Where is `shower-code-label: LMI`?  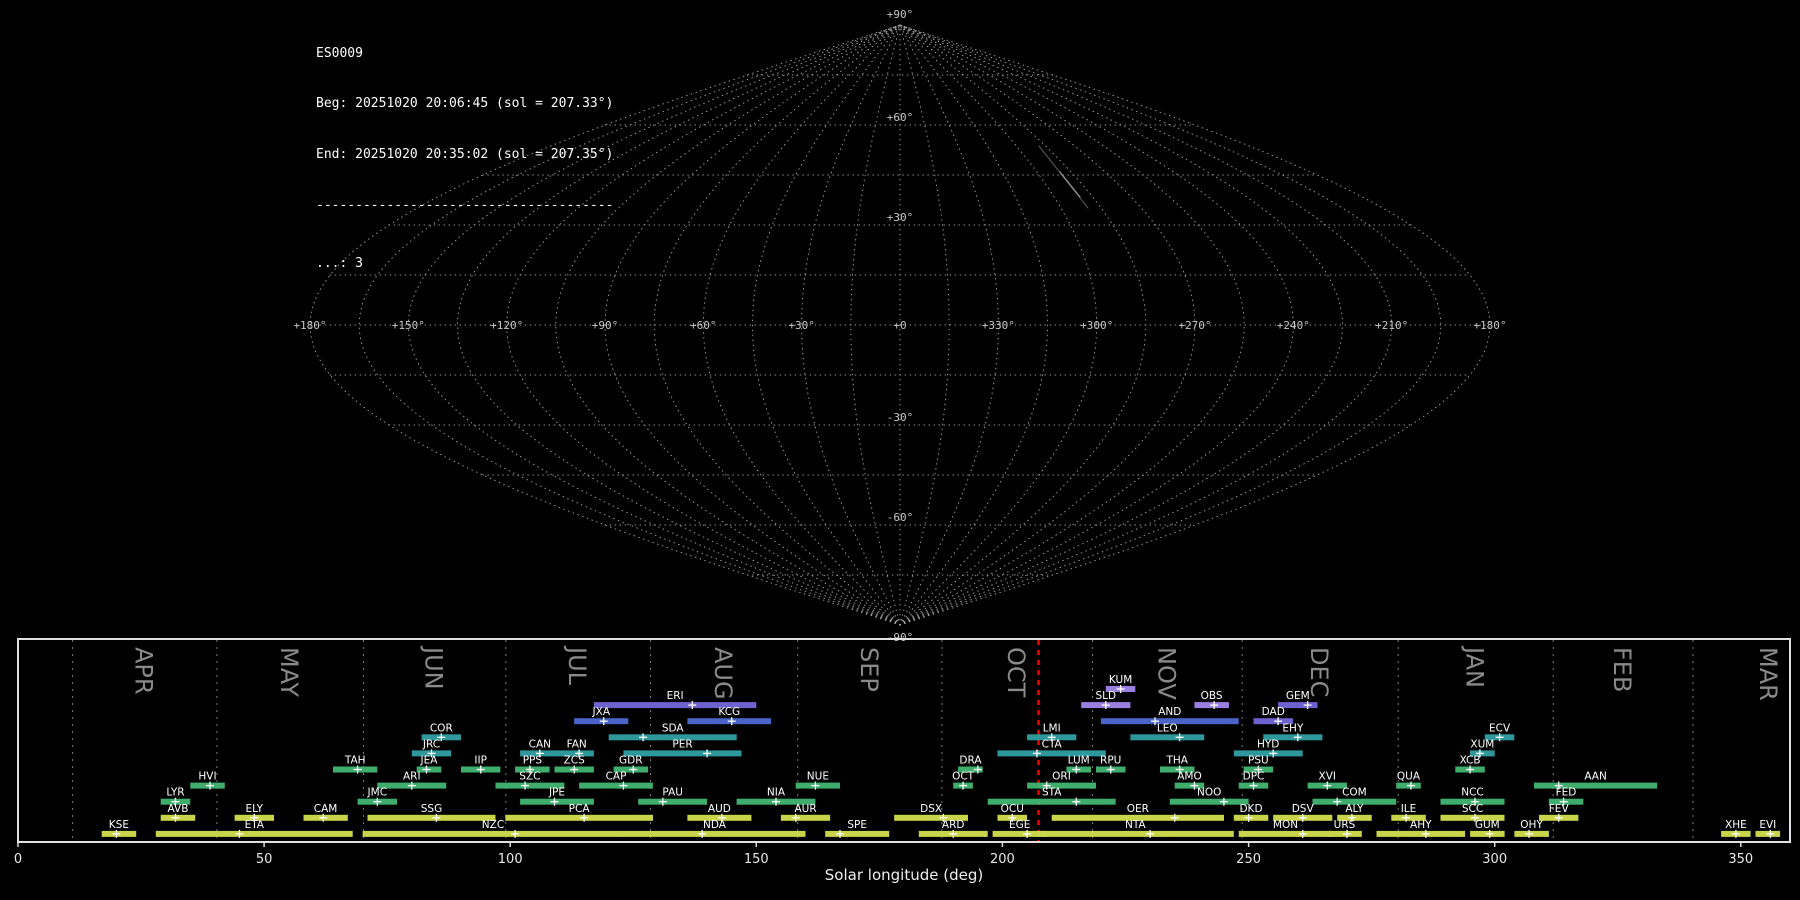 shower-code-label: LMI is located at coordinates (1052, 728).